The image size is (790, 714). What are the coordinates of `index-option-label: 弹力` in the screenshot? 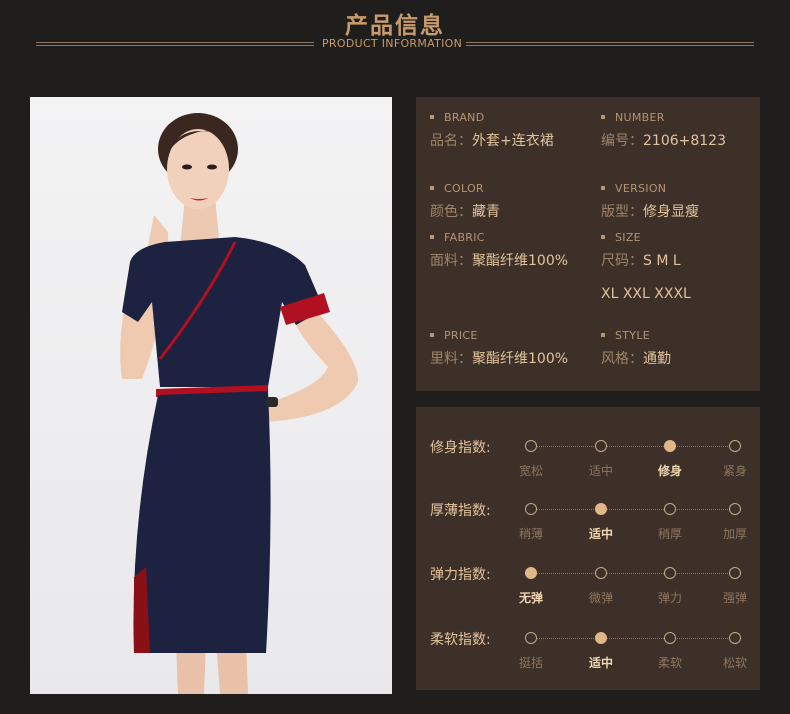 It's located at (669, 598).